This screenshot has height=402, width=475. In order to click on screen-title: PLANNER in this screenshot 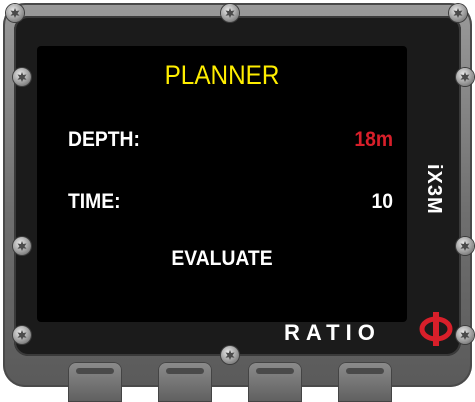, I will do `click(222, 75)`.